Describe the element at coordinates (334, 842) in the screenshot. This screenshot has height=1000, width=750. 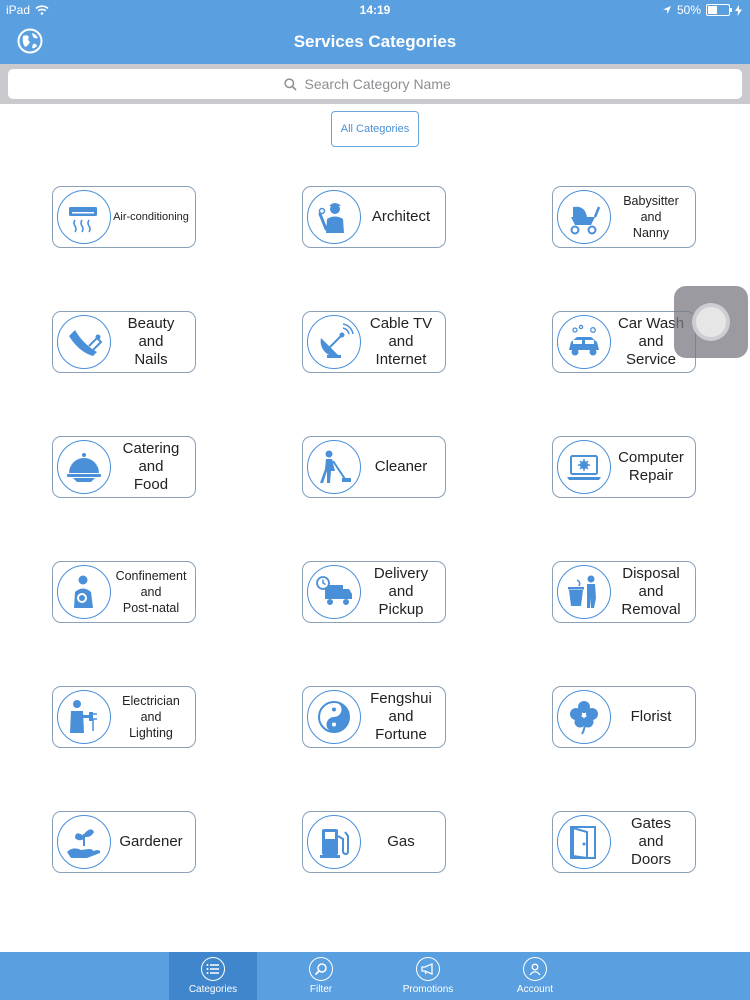
I see `gas-pump-icon` at that location.